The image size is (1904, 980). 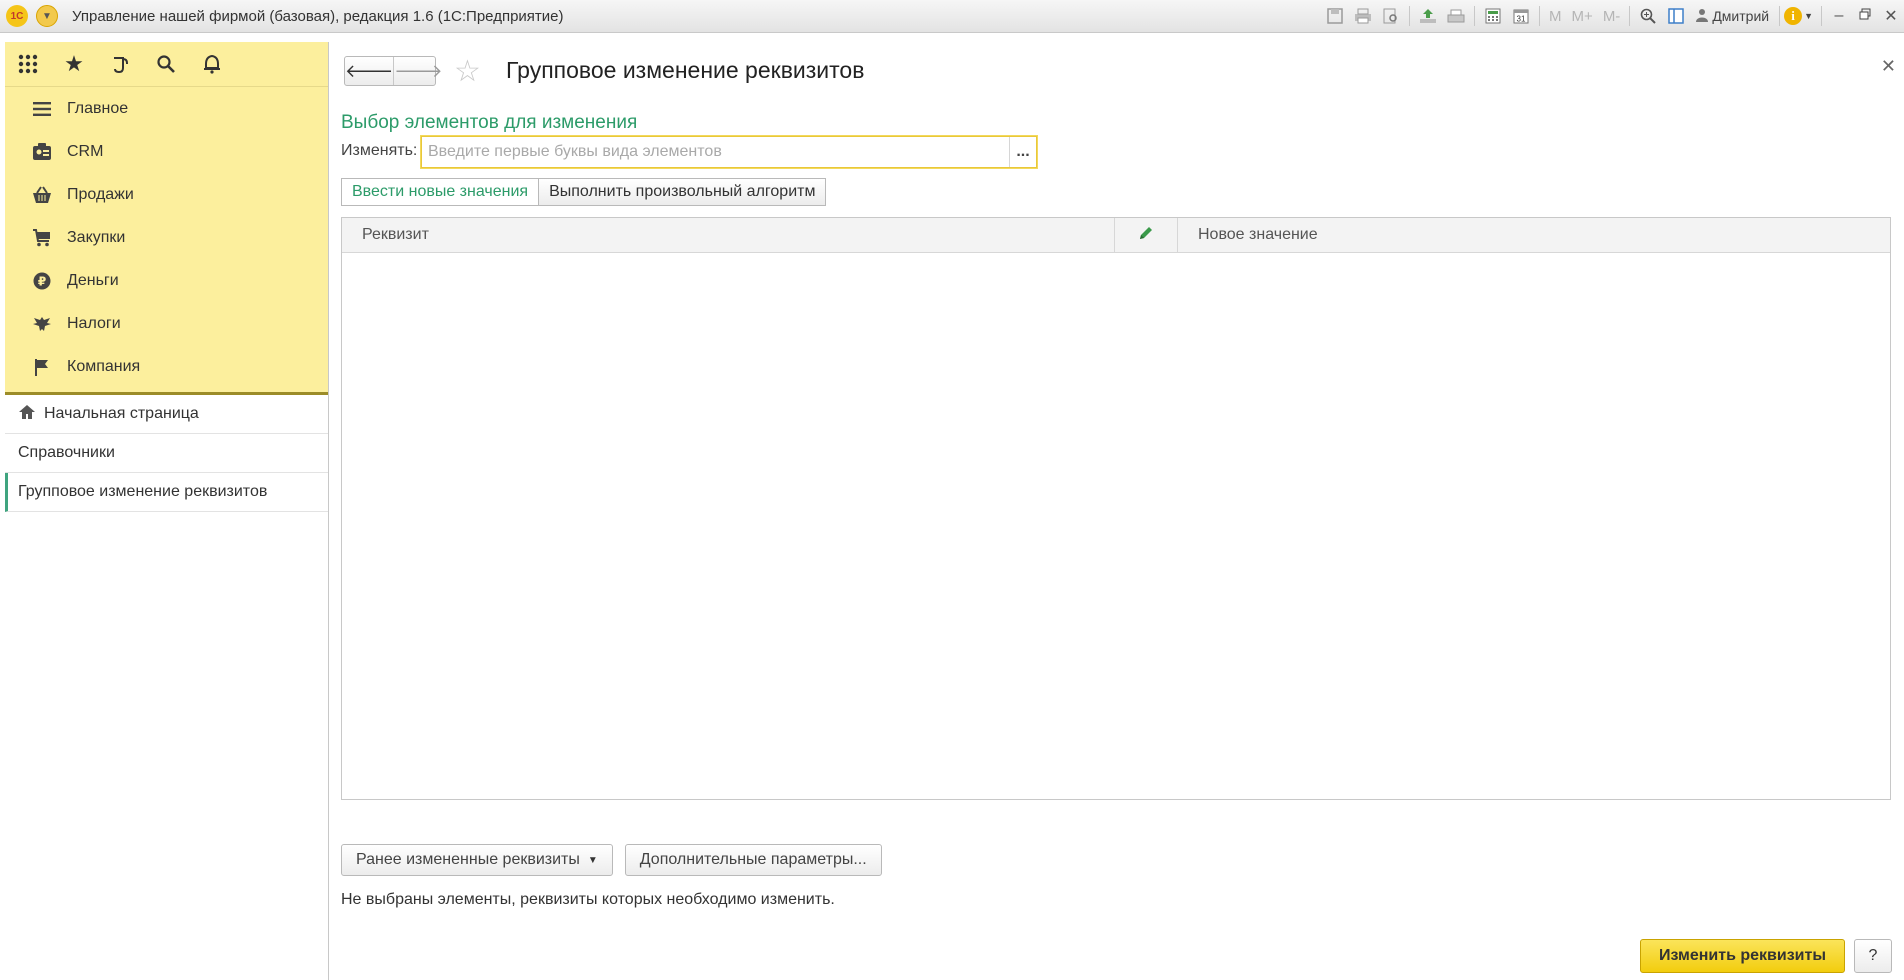 What do you see at coordinates (1428, 16) in the screenshot?
I see `upload-icon` at bounding box center [1428, 16].